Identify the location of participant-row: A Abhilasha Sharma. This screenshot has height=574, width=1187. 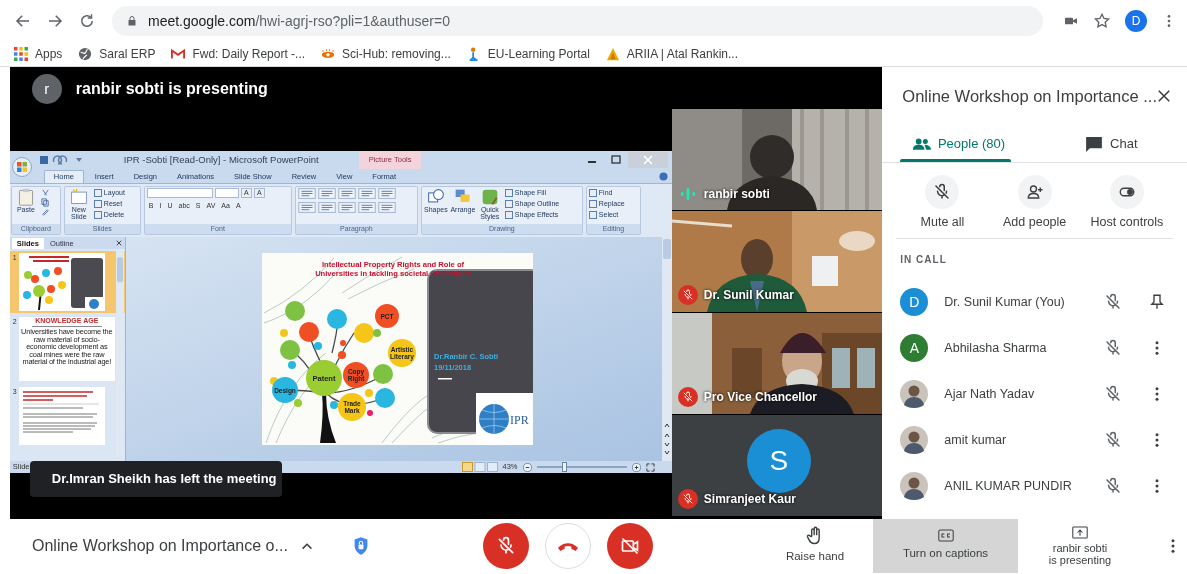
(1034, 348).